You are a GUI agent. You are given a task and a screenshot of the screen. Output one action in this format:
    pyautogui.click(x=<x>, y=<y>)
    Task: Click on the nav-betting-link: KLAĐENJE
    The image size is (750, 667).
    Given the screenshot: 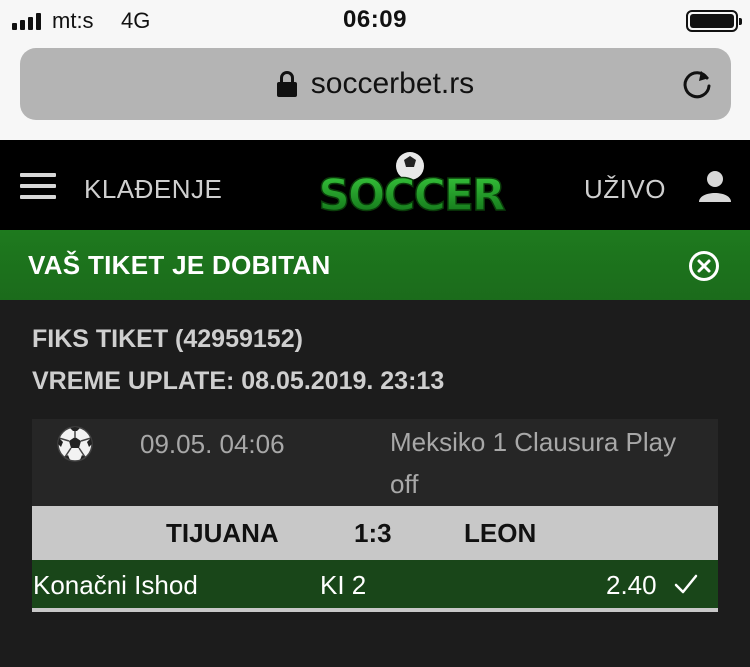 What is the action you would take?
    pyautogui.click(x=153, y=189)
    